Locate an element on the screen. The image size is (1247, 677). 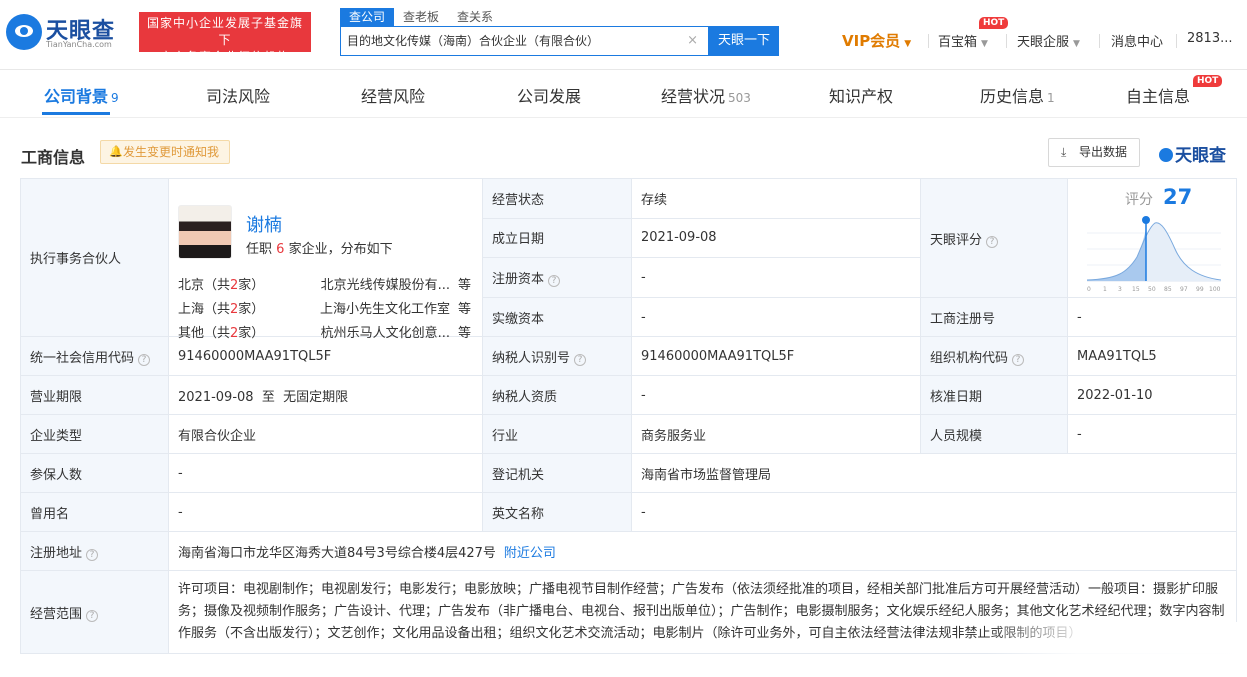
region-company-link: 上海小先生文化工作室 is located at coordinates (380, 307).